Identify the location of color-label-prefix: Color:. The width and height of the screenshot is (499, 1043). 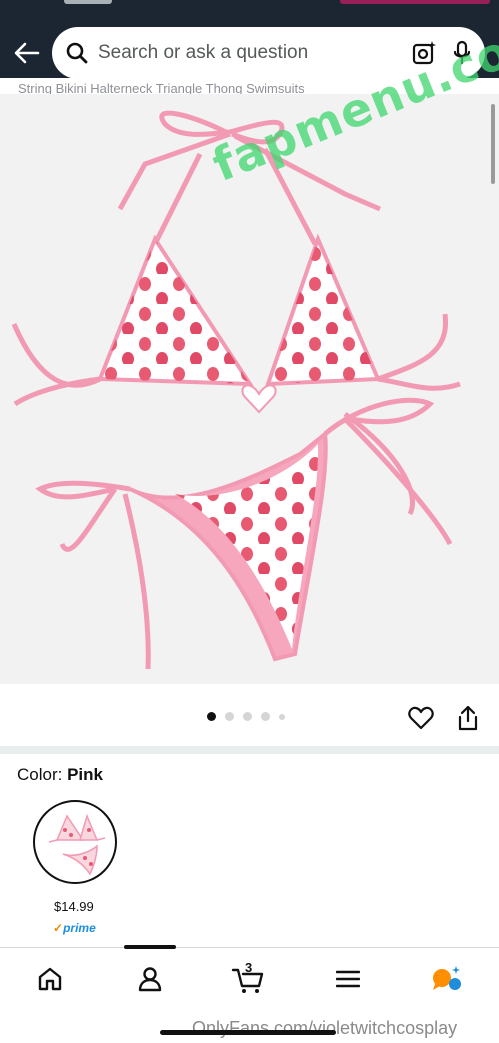
(40, 774).